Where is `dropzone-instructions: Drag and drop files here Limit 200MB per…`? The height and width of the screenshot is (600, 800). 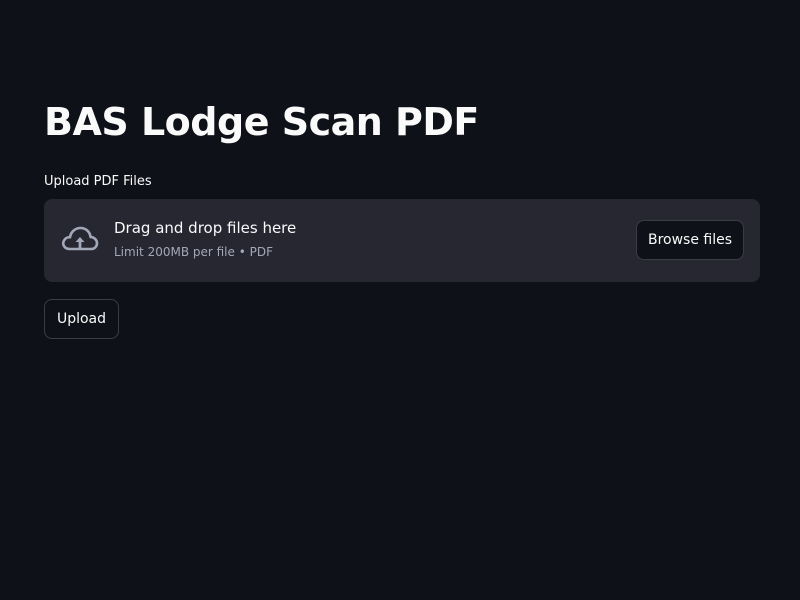 dropzone-instructions: Drag and drop files here Limit 200MB per… is located at coordinates (205, 239).